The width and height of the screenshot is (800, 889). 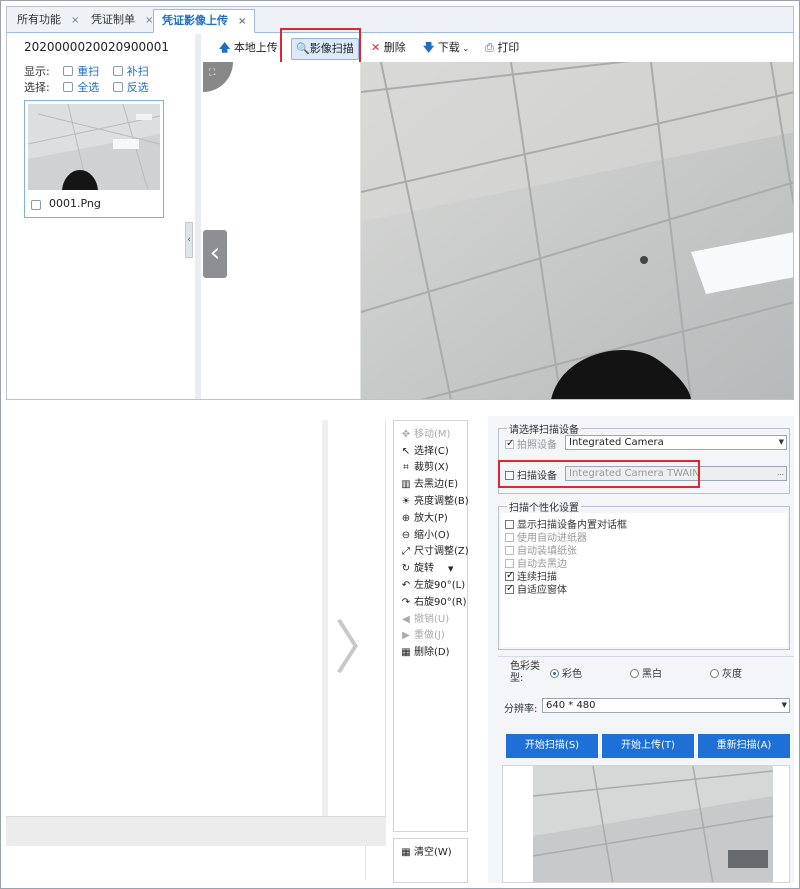 What do you see at coordinates (138, 71) in the screenshot?
I see `supplement-filter: 补扫` at bounding box center [138, 71].